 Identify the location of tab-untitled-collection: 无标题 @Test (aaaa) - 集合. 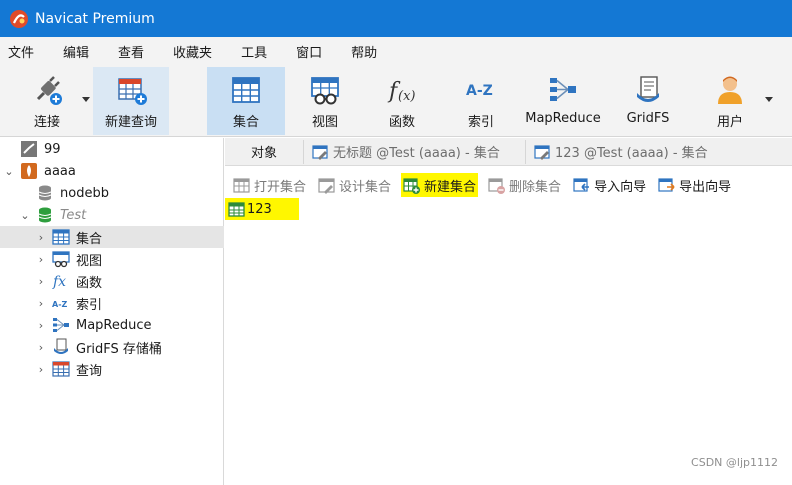
(414, 151).